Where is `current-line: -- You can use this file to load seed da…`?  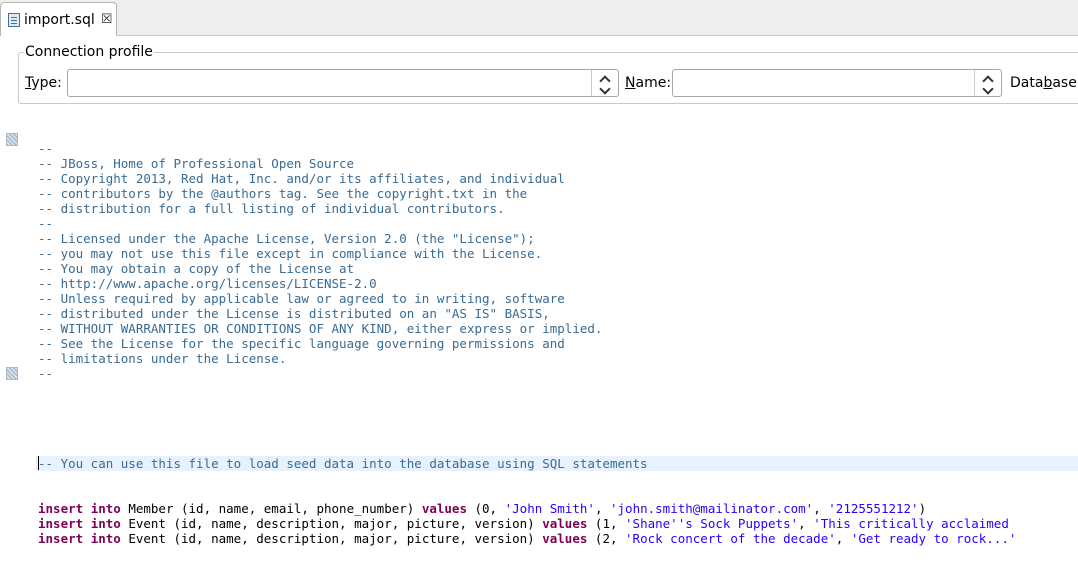
current-line: -- You can use this file to load seed da… is located at coordinates (557, 463).